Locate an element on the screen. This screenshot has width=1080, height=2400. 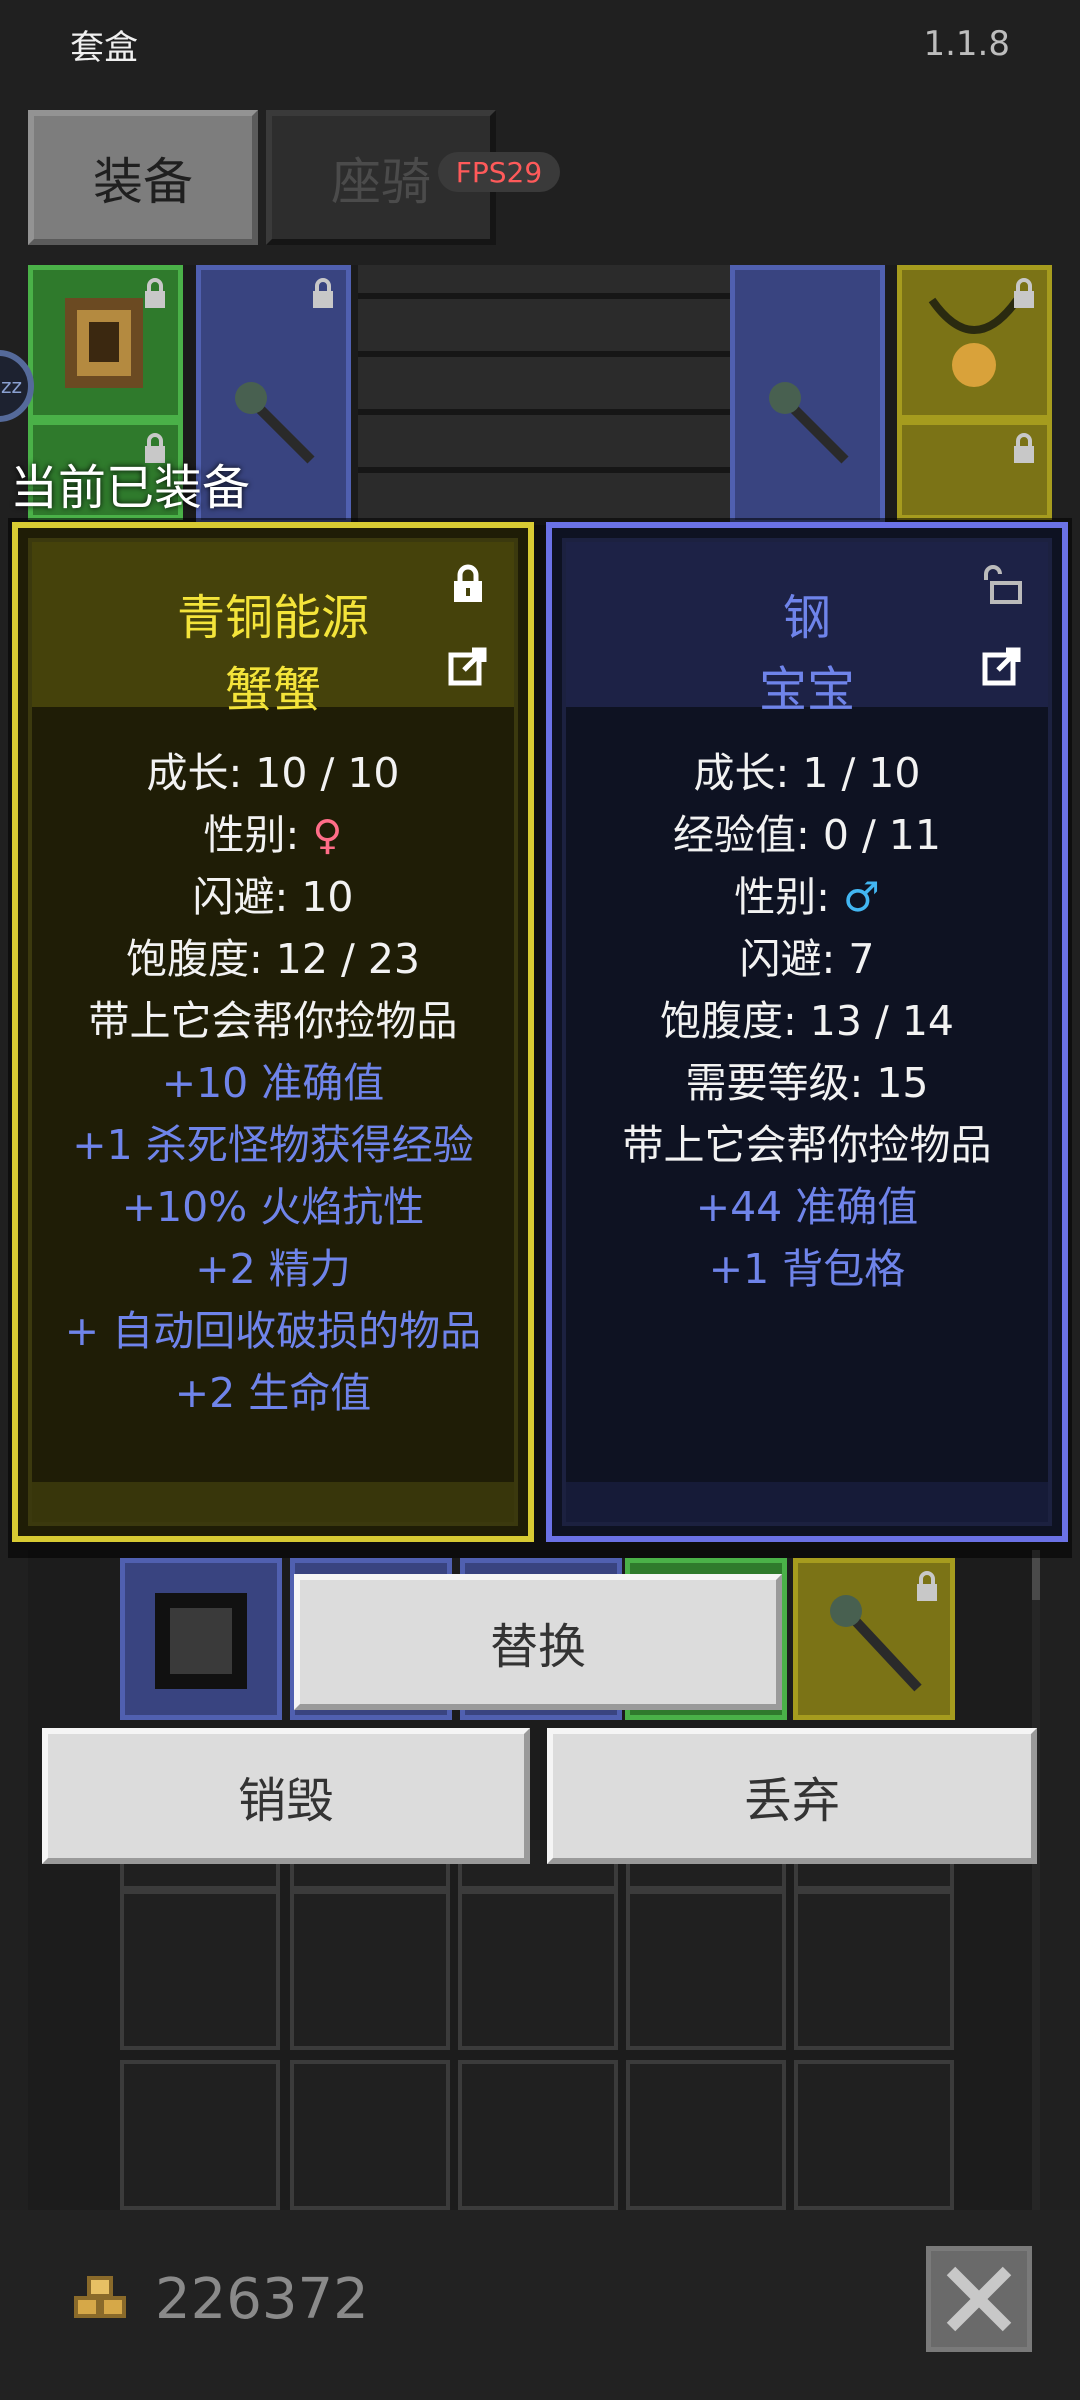
female-symbol-icon: ♀ is located at coordinates (327, 835).